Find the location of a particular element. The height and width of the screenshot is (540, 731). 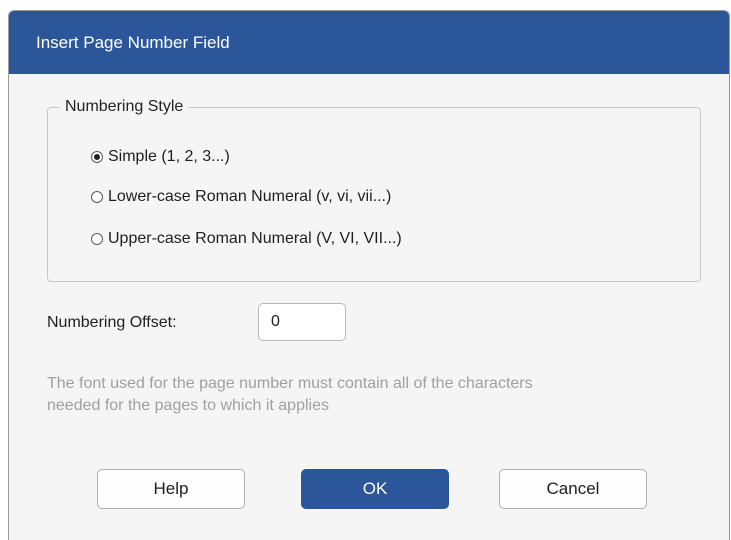

radio-lowercase-roman: Lower-case Roman Numeral (v, vi, vii...) is located at coordinates (241, 197).